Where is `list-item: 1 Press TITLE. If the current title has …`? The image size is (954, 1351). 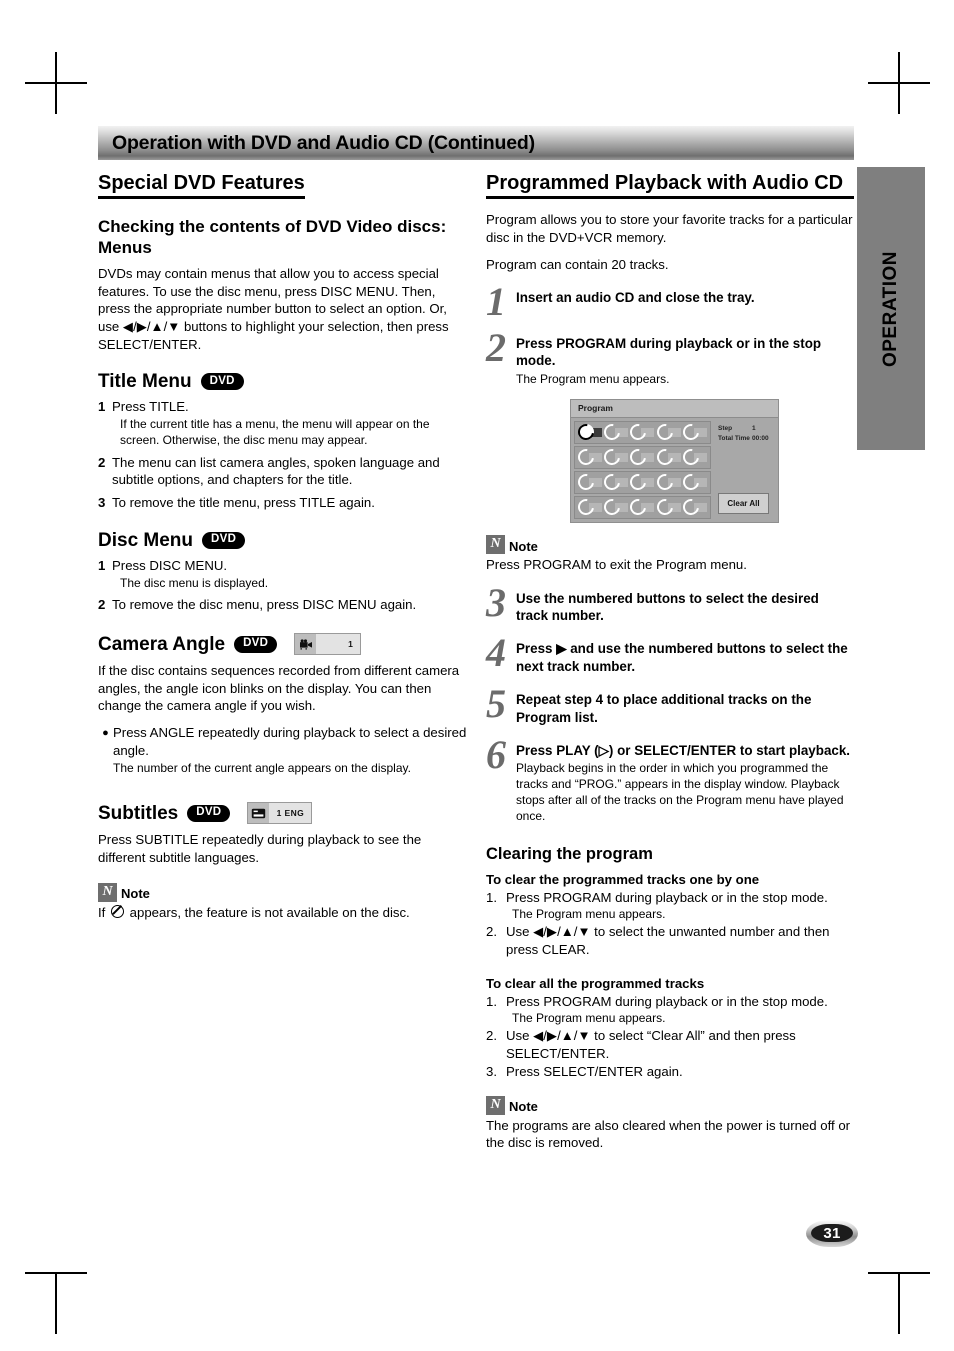
list-item: 1 Press TITLE. If the current title has … is located at coordinates (284, 423).